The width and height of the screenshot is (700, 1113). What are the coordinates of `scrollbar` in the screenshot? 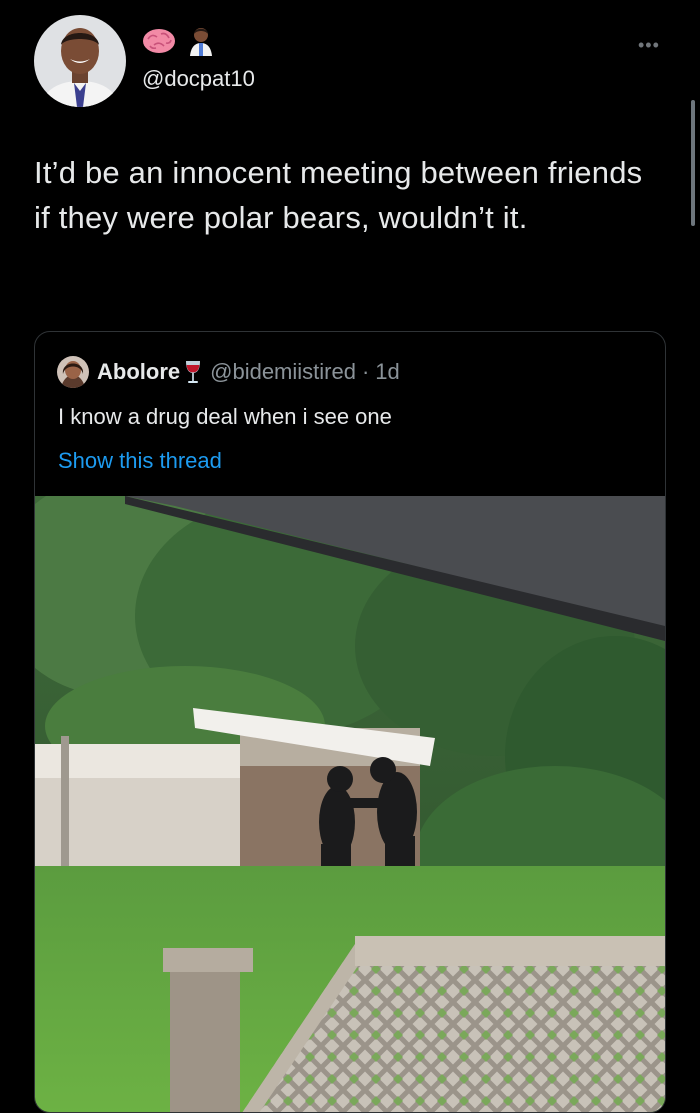 It's located at (693, 163).